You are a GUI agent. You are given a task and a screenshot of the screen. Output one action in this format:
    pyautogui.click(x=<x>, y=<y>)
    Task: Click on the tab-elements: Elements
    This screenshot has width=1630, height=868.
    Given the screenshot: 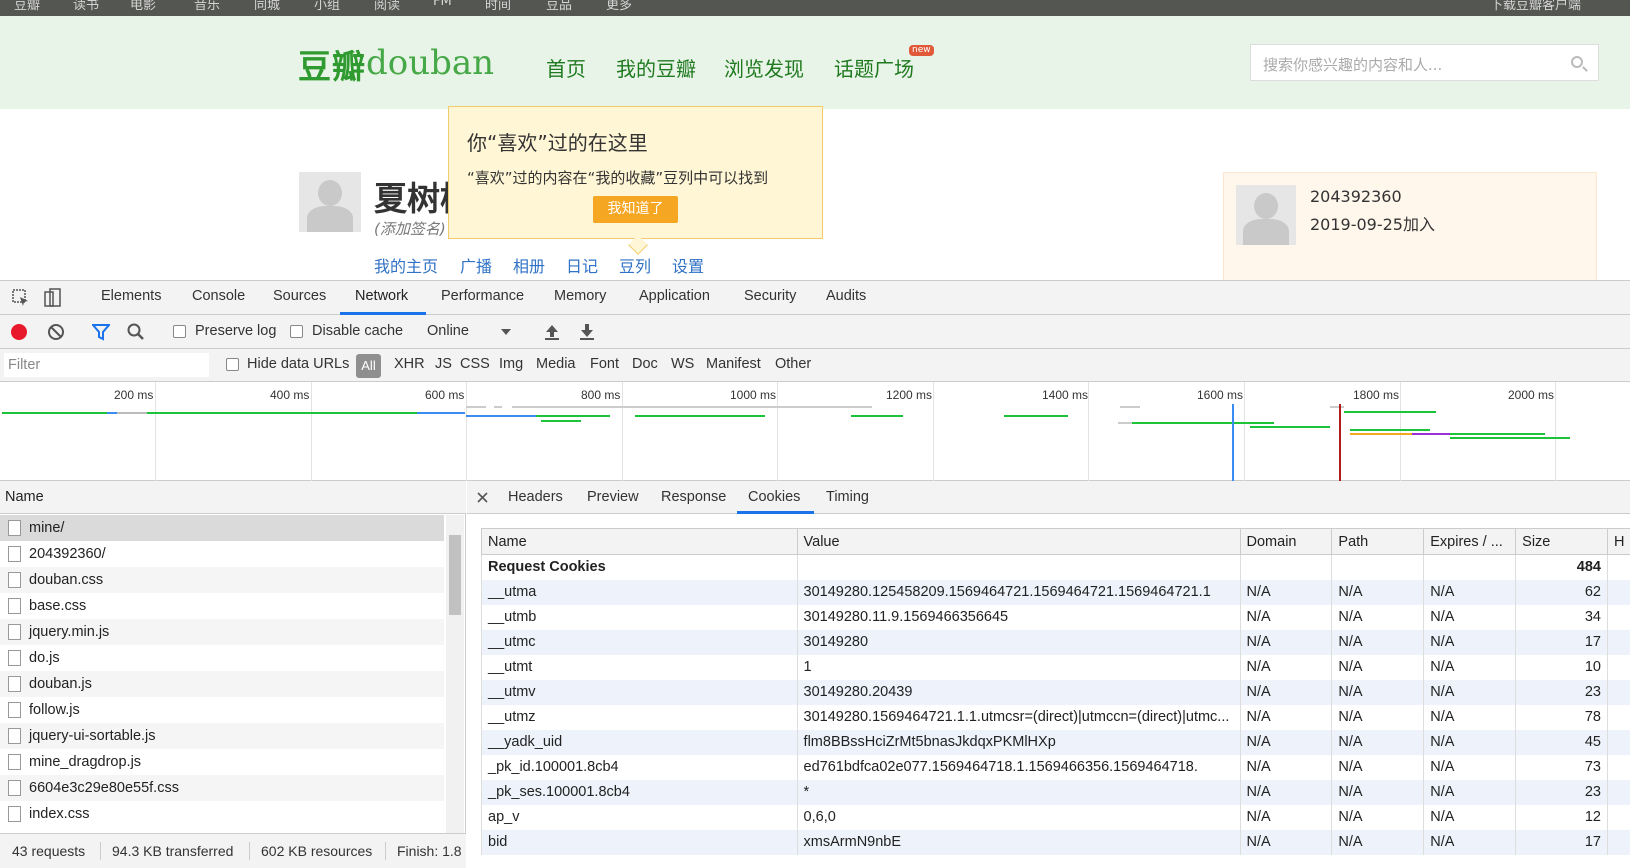 What is the action you would take?
    pyautogui.click(x=131, y=296)
    